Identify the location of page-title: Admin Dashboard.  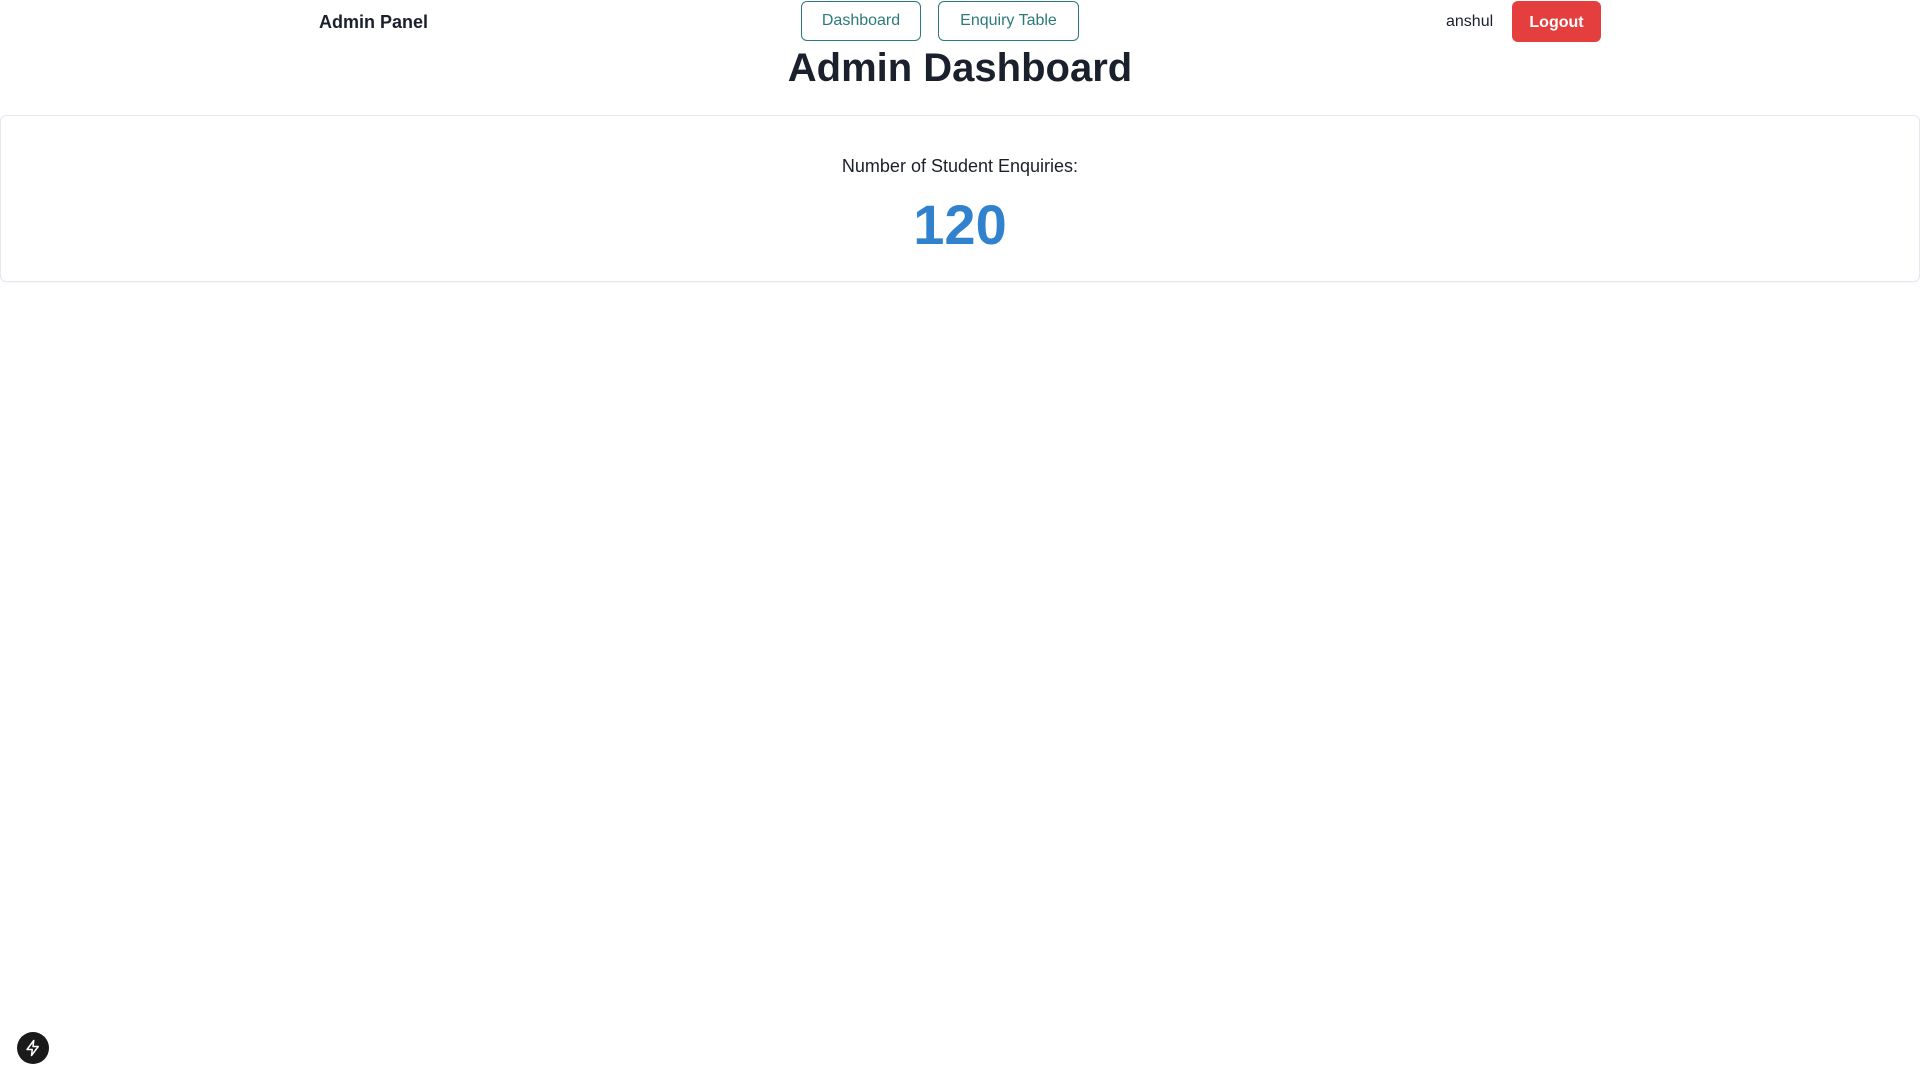
(960, 68).